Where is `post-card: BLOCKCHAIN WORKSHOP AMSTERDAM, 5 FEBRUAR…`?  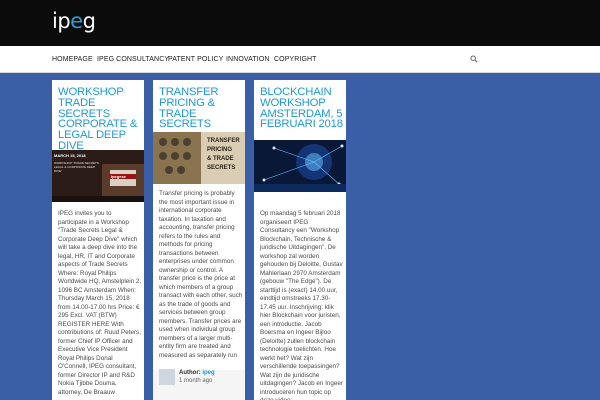 post-card: BLOCKCHAIN WORKSHOP AMSTERDAM, 5 FEBRUAR… is located at coordinates (300, 240).